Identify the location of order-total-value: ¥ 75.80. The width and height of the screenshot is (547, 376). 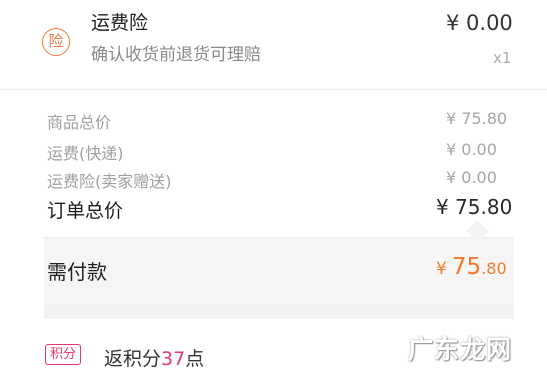
(474, 207).